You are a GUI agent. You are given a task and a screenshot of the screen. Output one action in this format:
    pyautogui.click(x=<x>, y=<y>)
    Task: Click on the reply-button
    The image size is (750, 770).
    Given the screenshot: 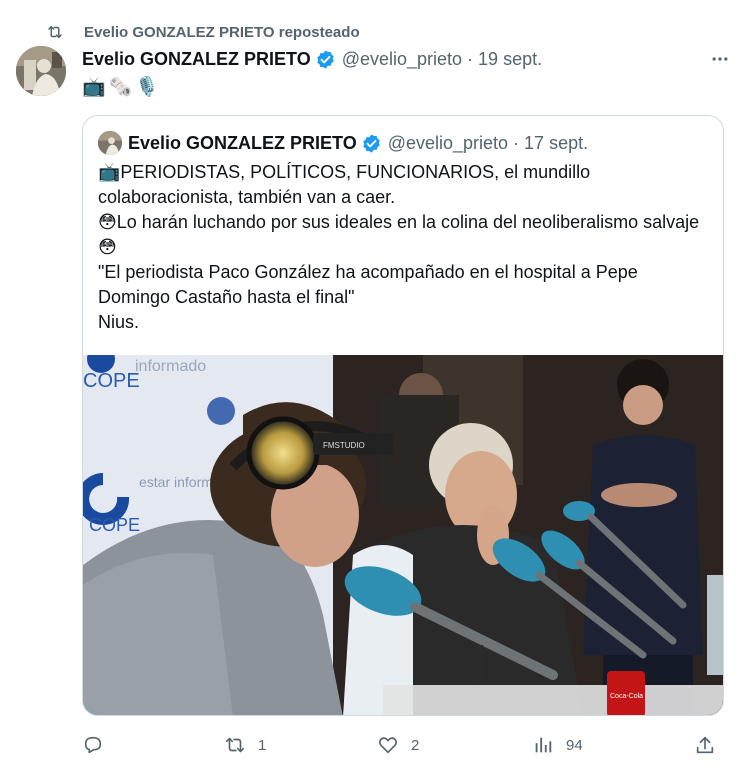 What is the action you would take?
    pyautogui.click(x=99, y=745)
    